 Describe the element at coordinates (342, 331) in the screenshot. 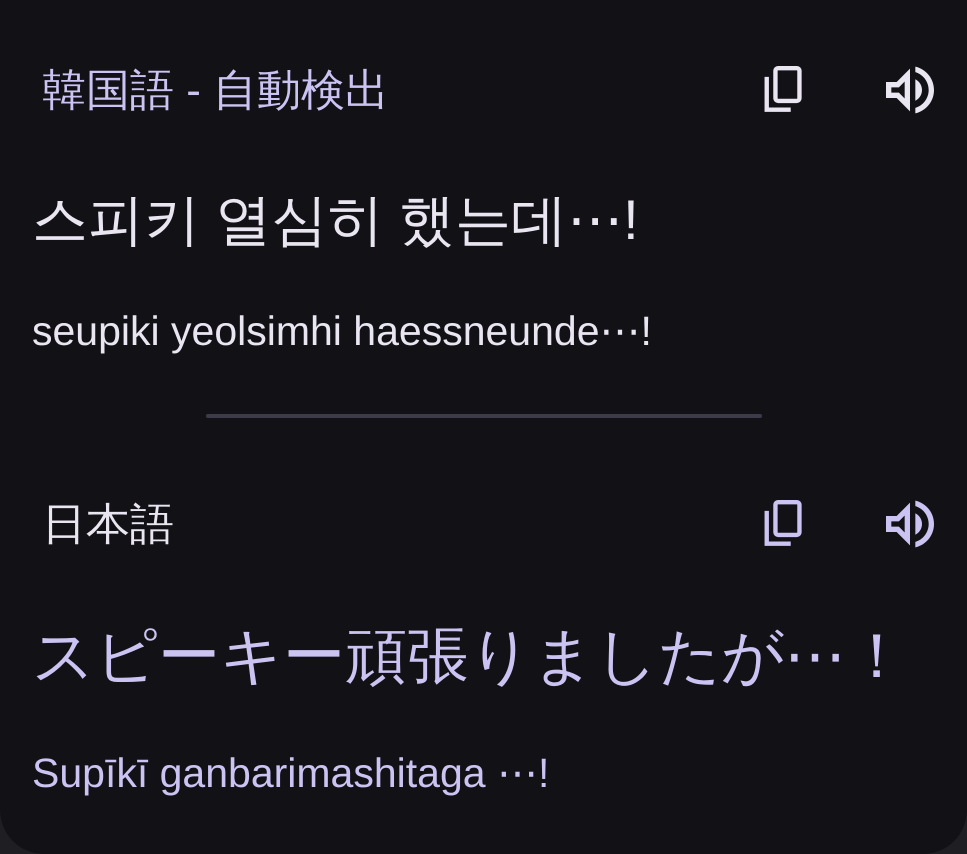

I see `romanization-text: seupiki yeolsimhi haessneunde⋯!` at that location.